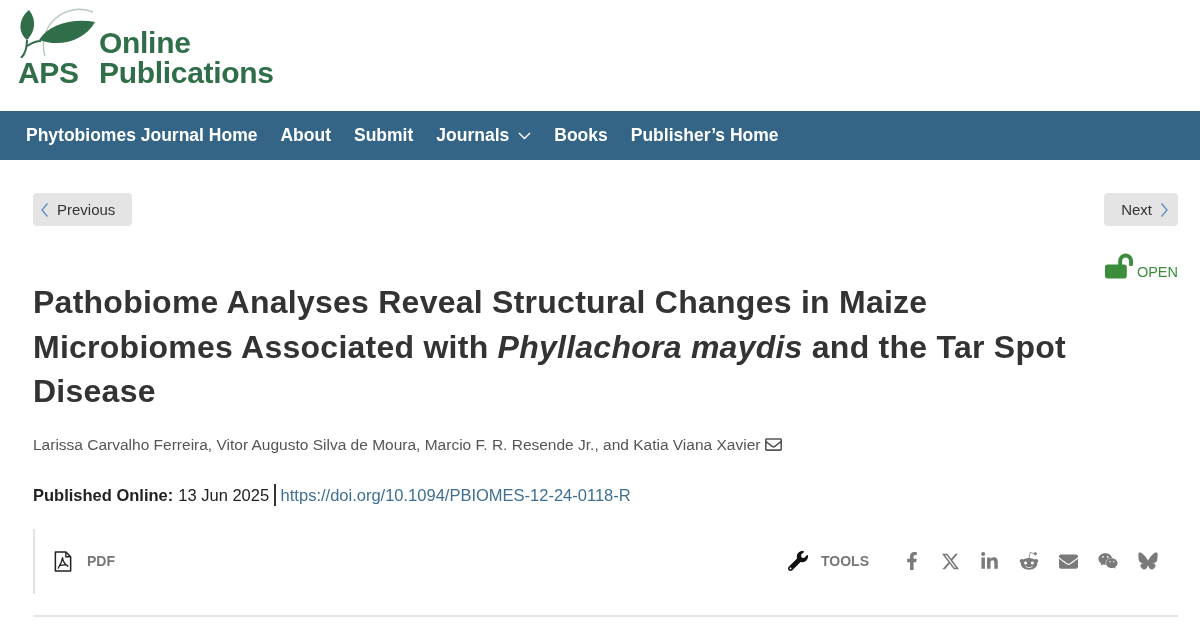  What do you see at coordinates (44, 209) in the screenshot?
I see `chevron-left-icon` at bounding box center [44, 209].